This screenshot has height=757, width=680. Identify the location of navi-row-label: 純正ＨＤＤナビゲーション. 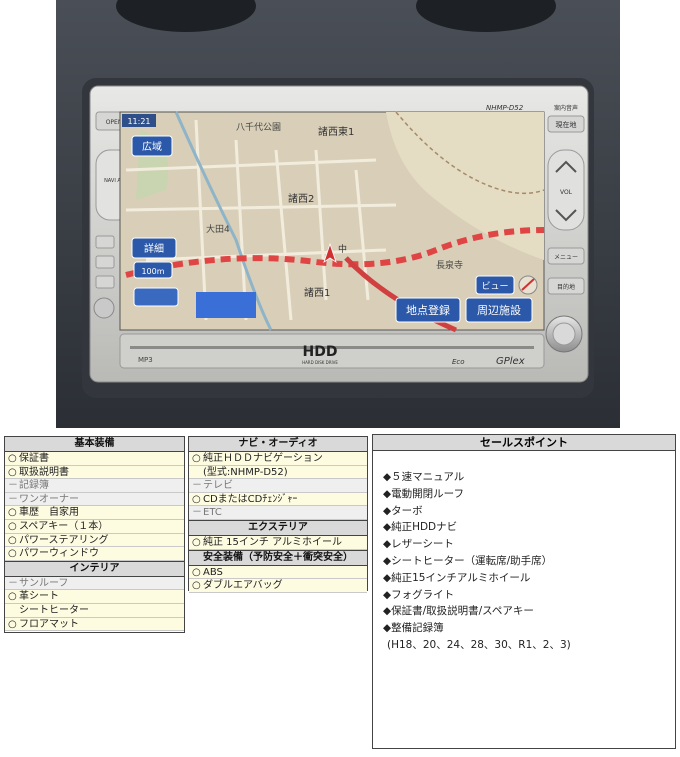
(263, 458).